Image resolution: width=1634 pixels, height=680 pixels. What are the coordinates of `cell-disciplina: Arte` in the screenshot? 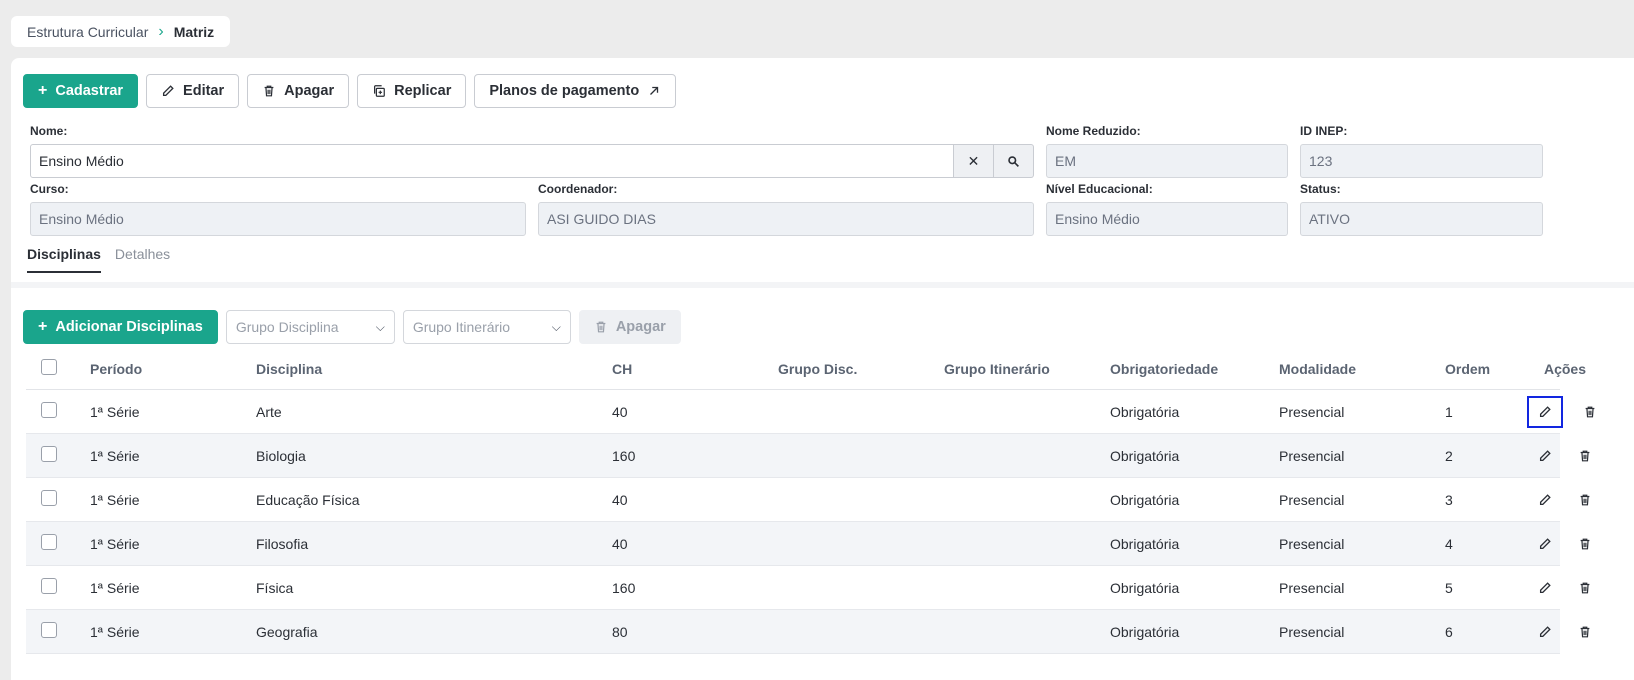 It's located at (269, 411).